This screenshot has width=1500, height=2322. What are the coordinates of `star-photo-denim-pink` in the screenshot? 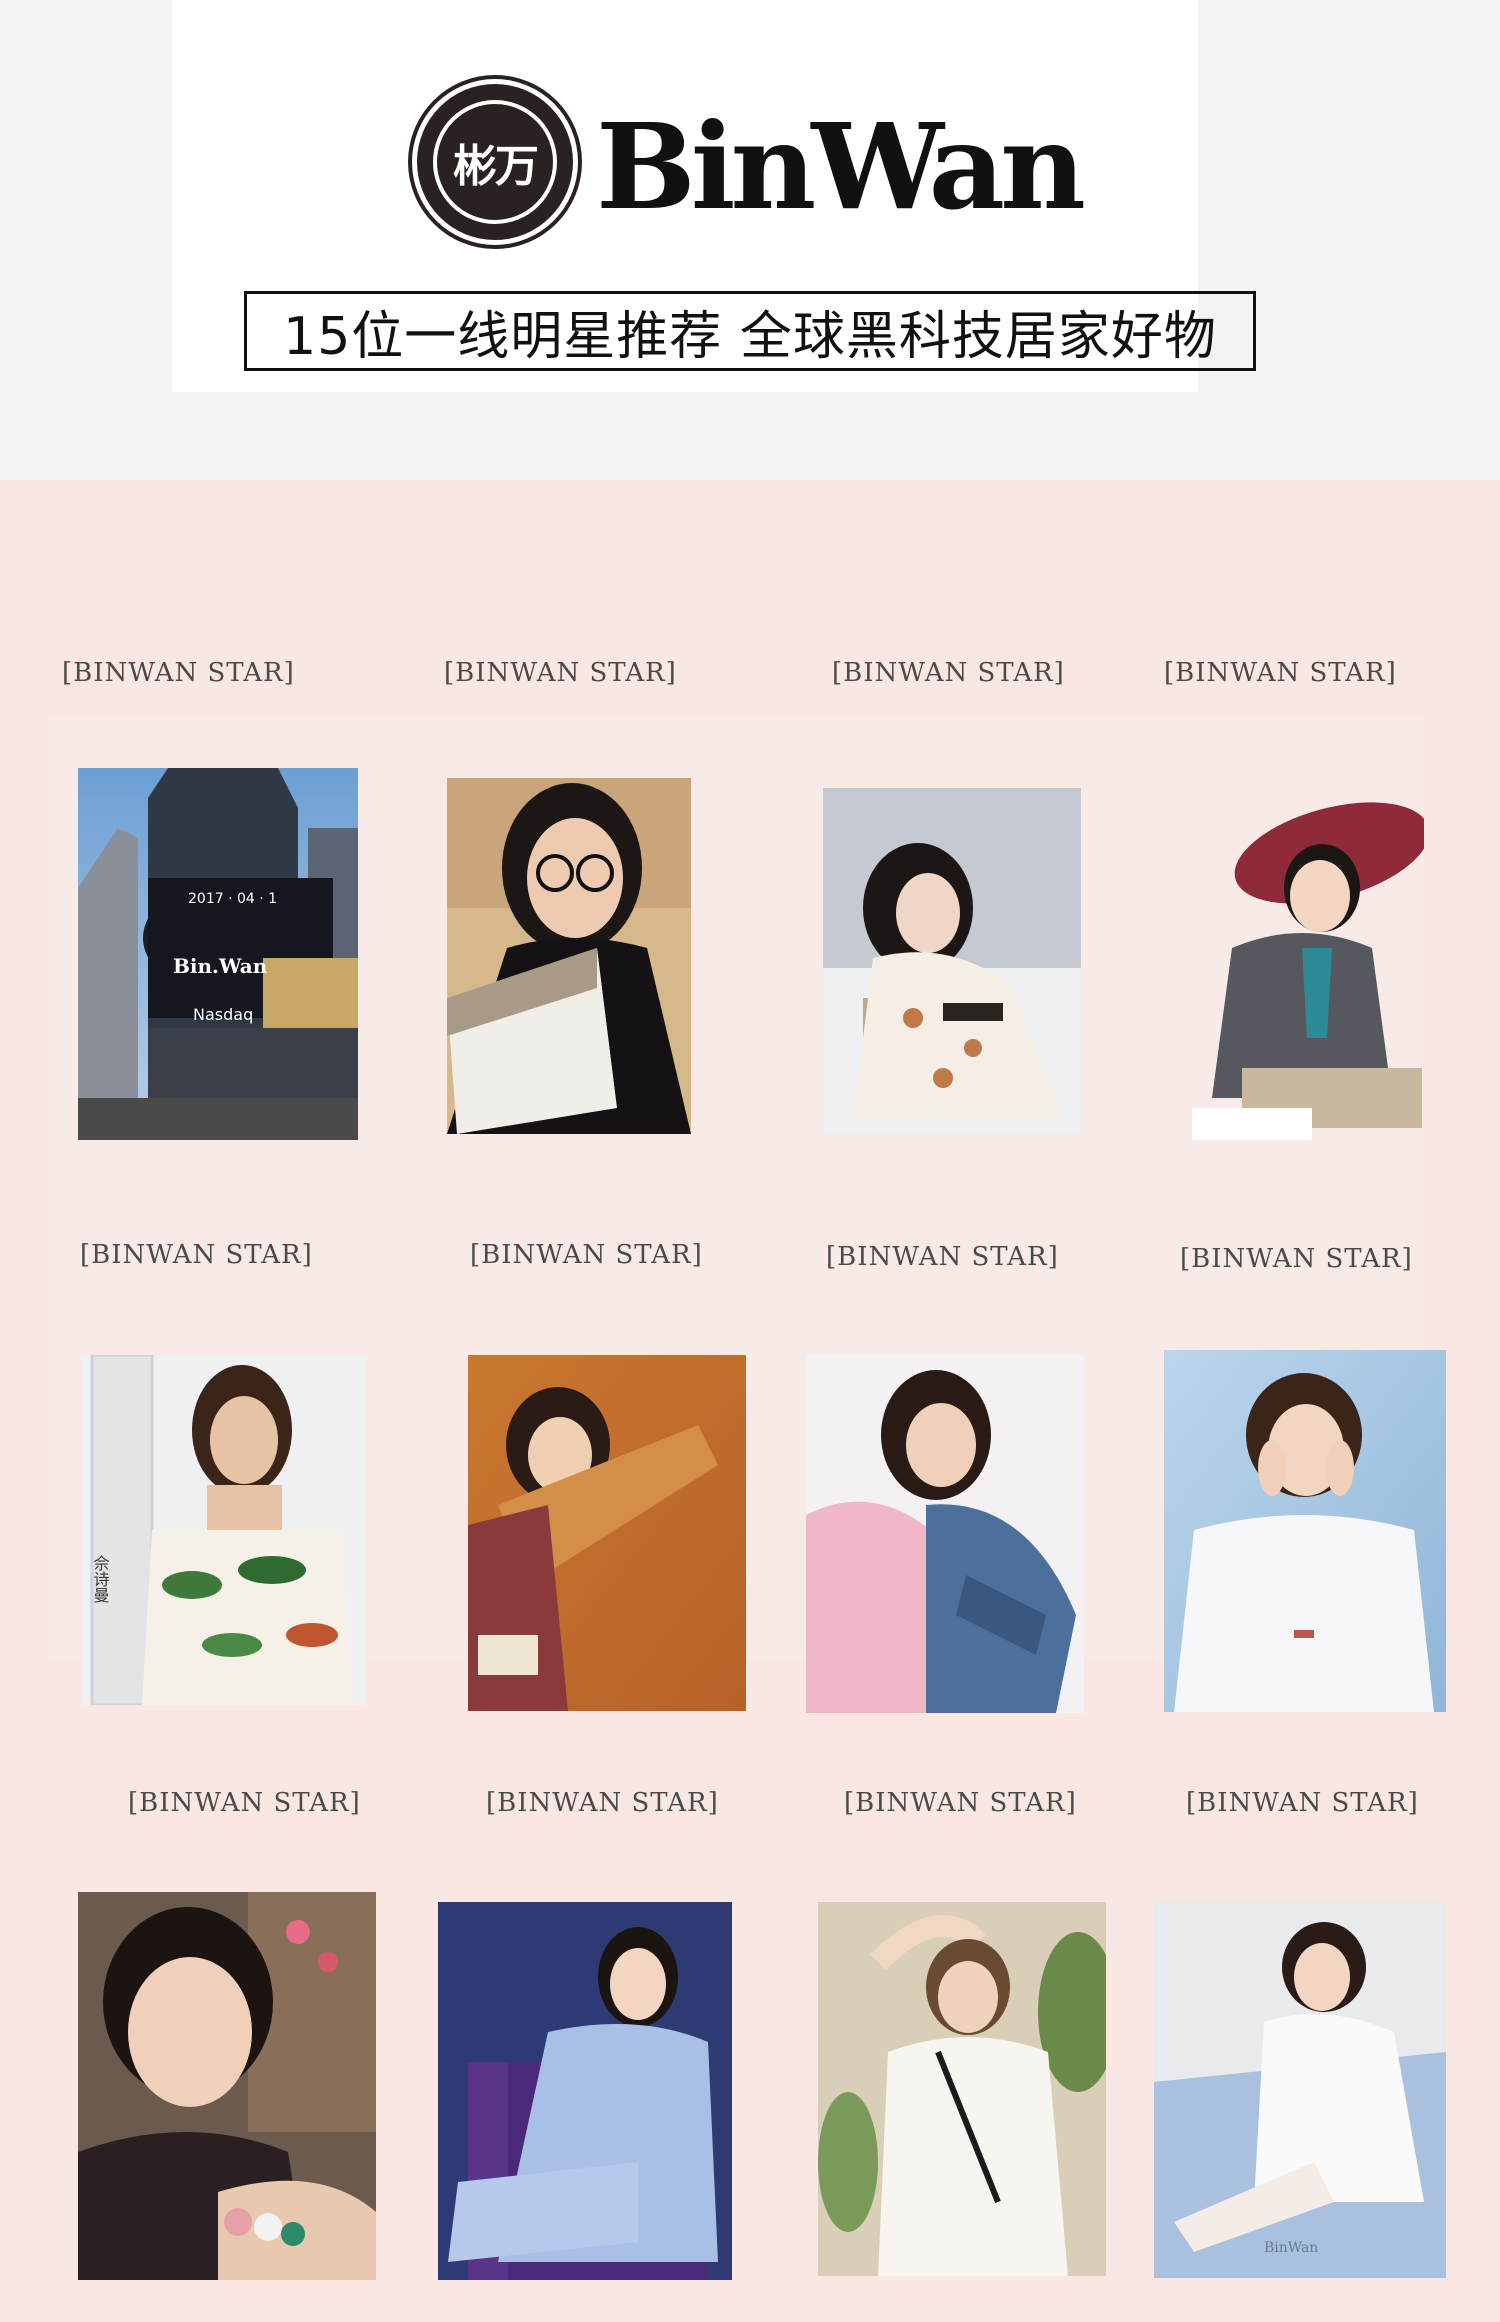 It's located at (945, 1534).